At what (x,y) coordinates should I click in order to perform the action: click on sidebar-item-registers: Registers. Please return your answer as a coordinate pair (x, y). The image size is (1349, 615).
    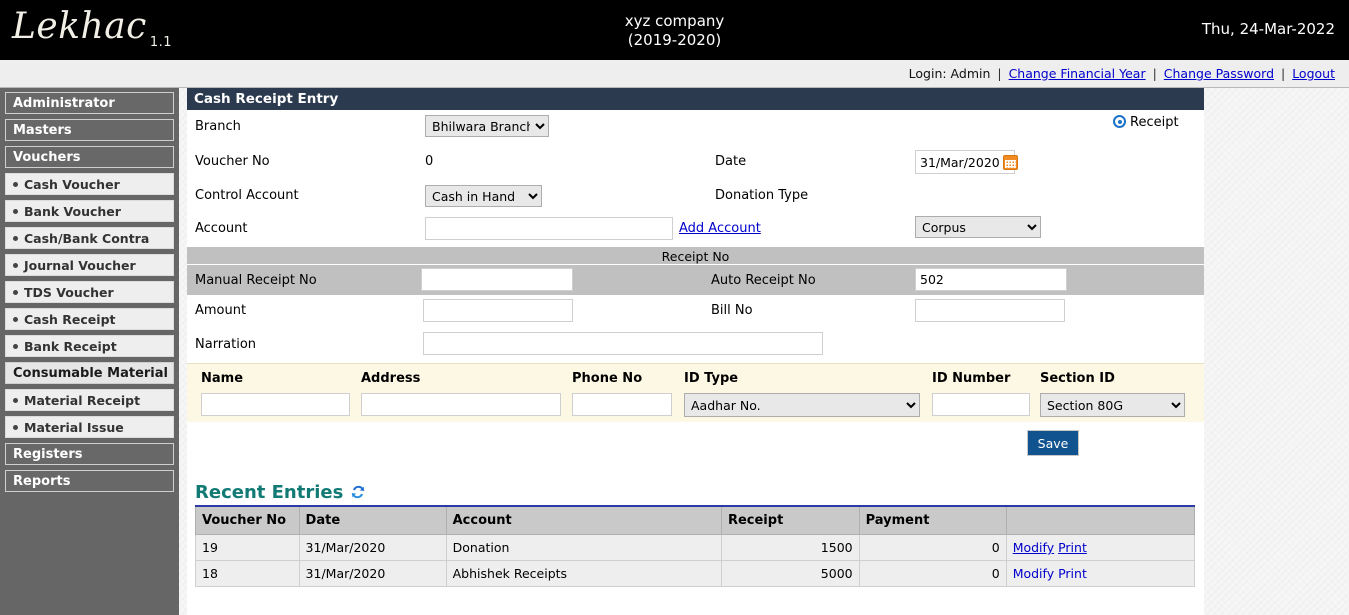
    Looking at the image, I should click on (89, 454).